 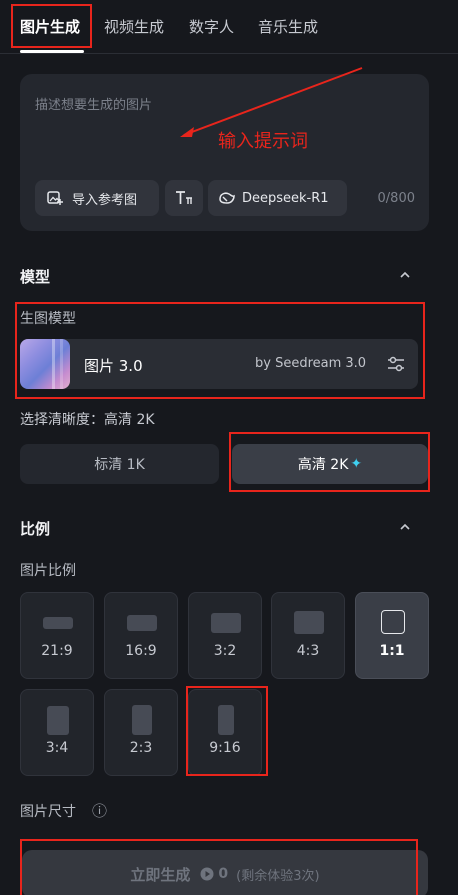 What do you see at coordinates (356, 464) in the screenshot?
I see `sparkle-icon: ✦` at bounding box center [356, 464].